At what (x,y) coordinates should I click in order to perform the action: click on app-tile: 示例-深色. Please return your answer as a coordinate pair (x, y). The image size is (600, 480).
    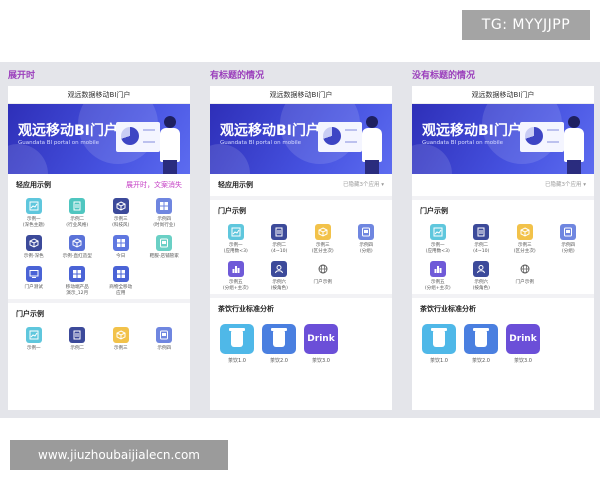
    Looking at the image, I should click on (34, 247).